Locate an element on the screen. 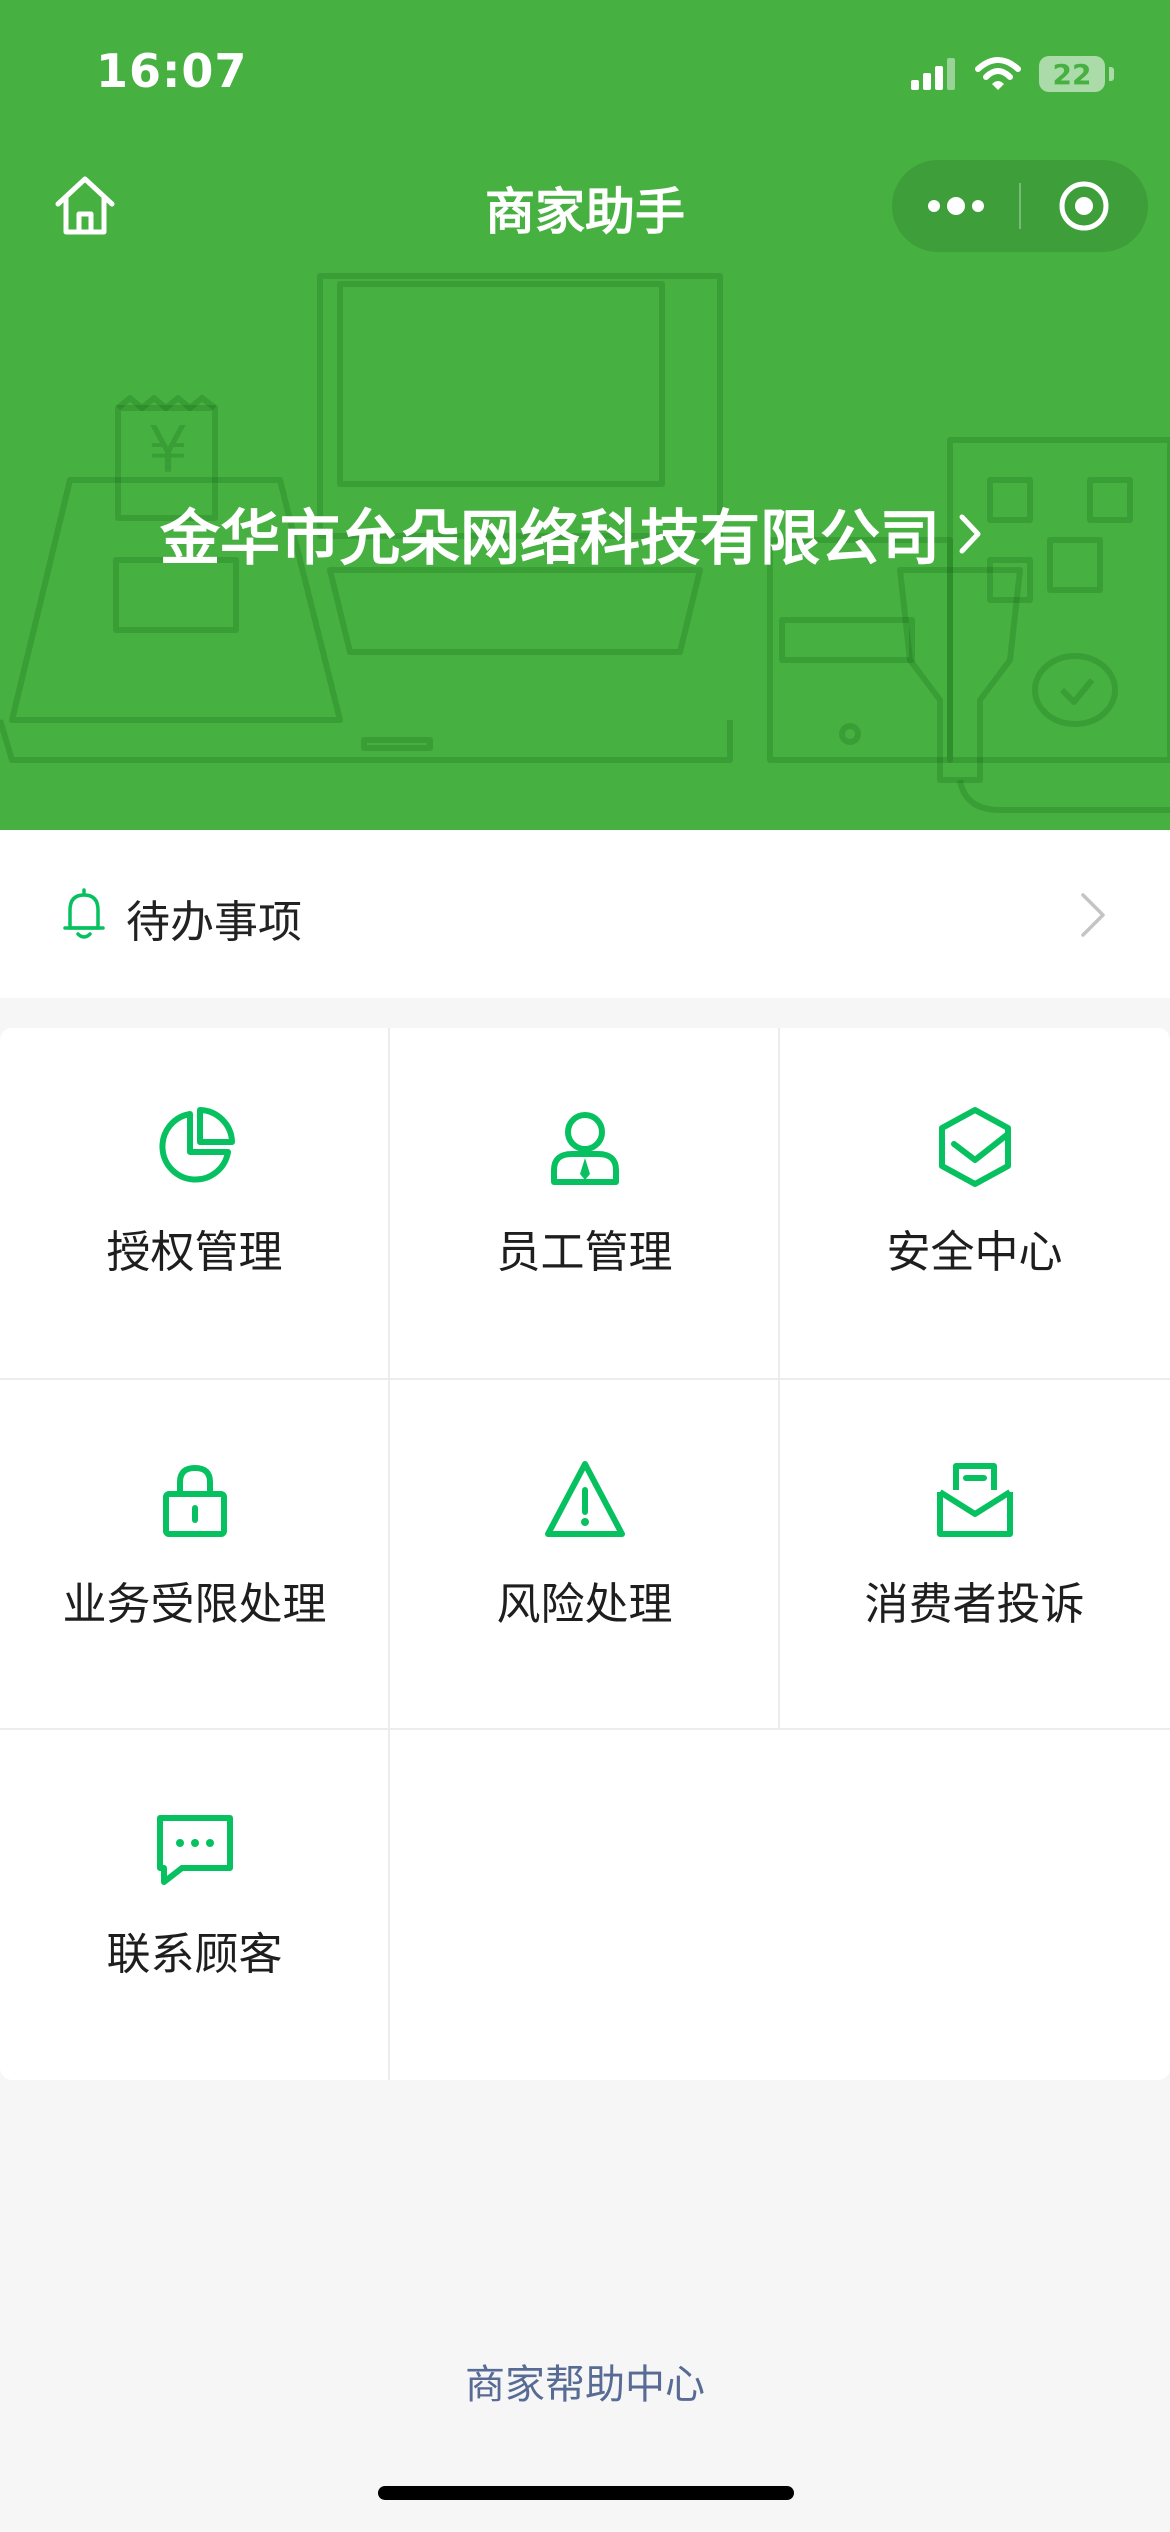  more-button is located at coordinates (955, 206).